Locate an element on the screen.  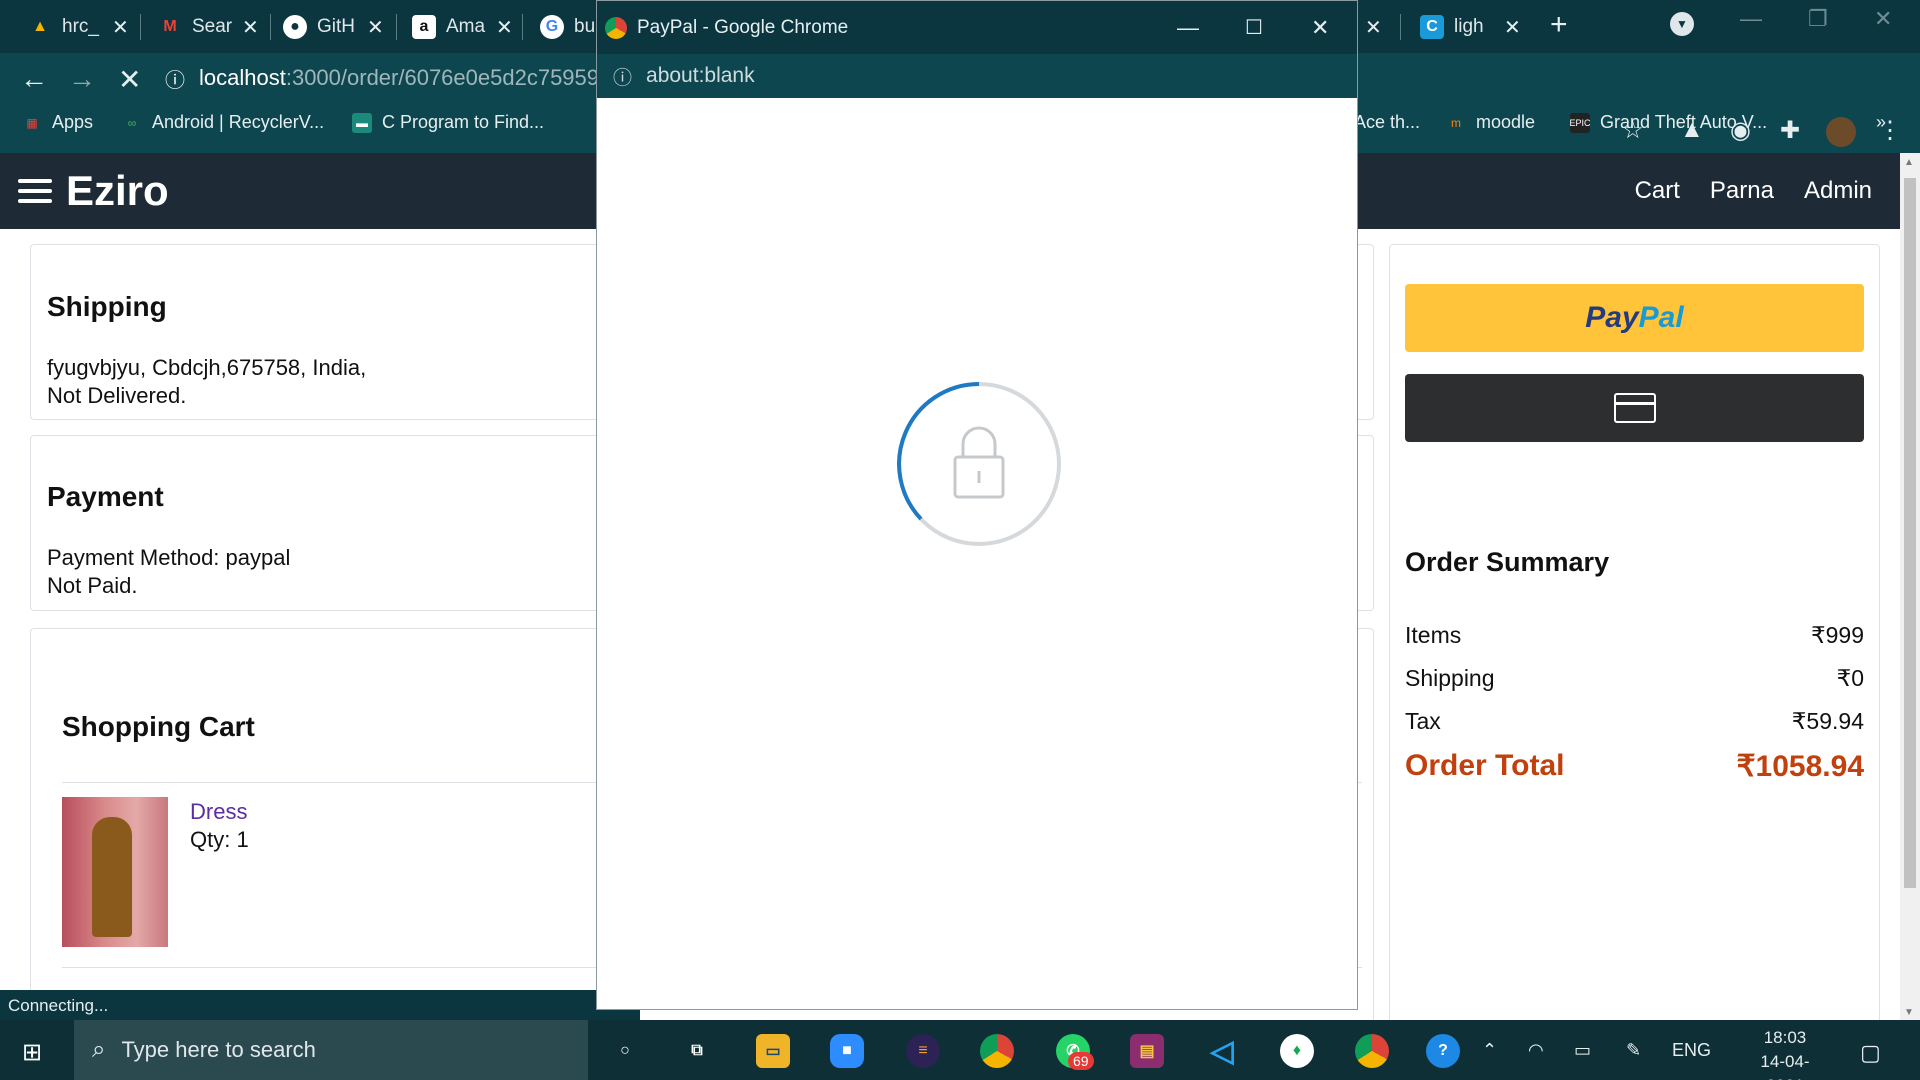
nav-cart-link: Cart is located at coordinates (1657, 191).